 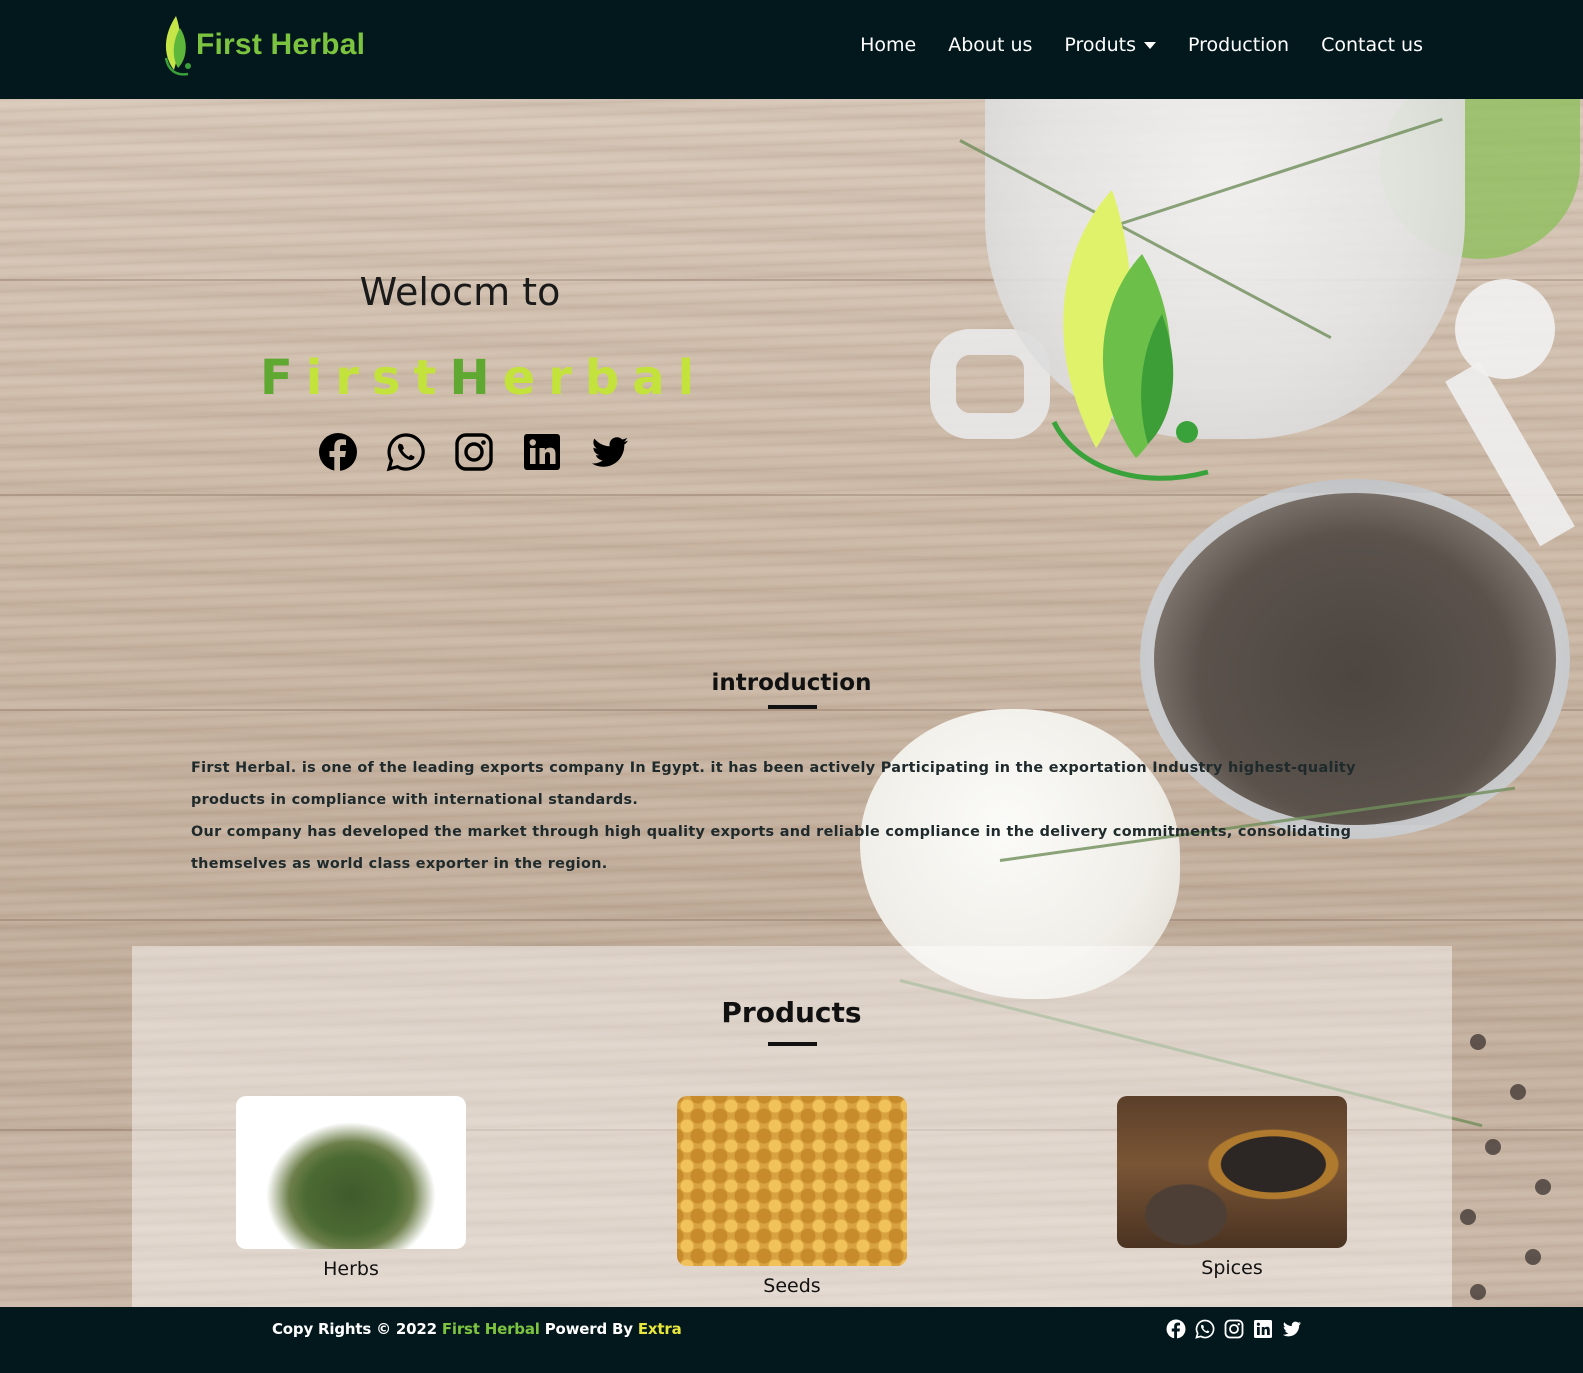 I want to click on hero-brand-heading: FirstHerbal, so click(x=477, y=378).